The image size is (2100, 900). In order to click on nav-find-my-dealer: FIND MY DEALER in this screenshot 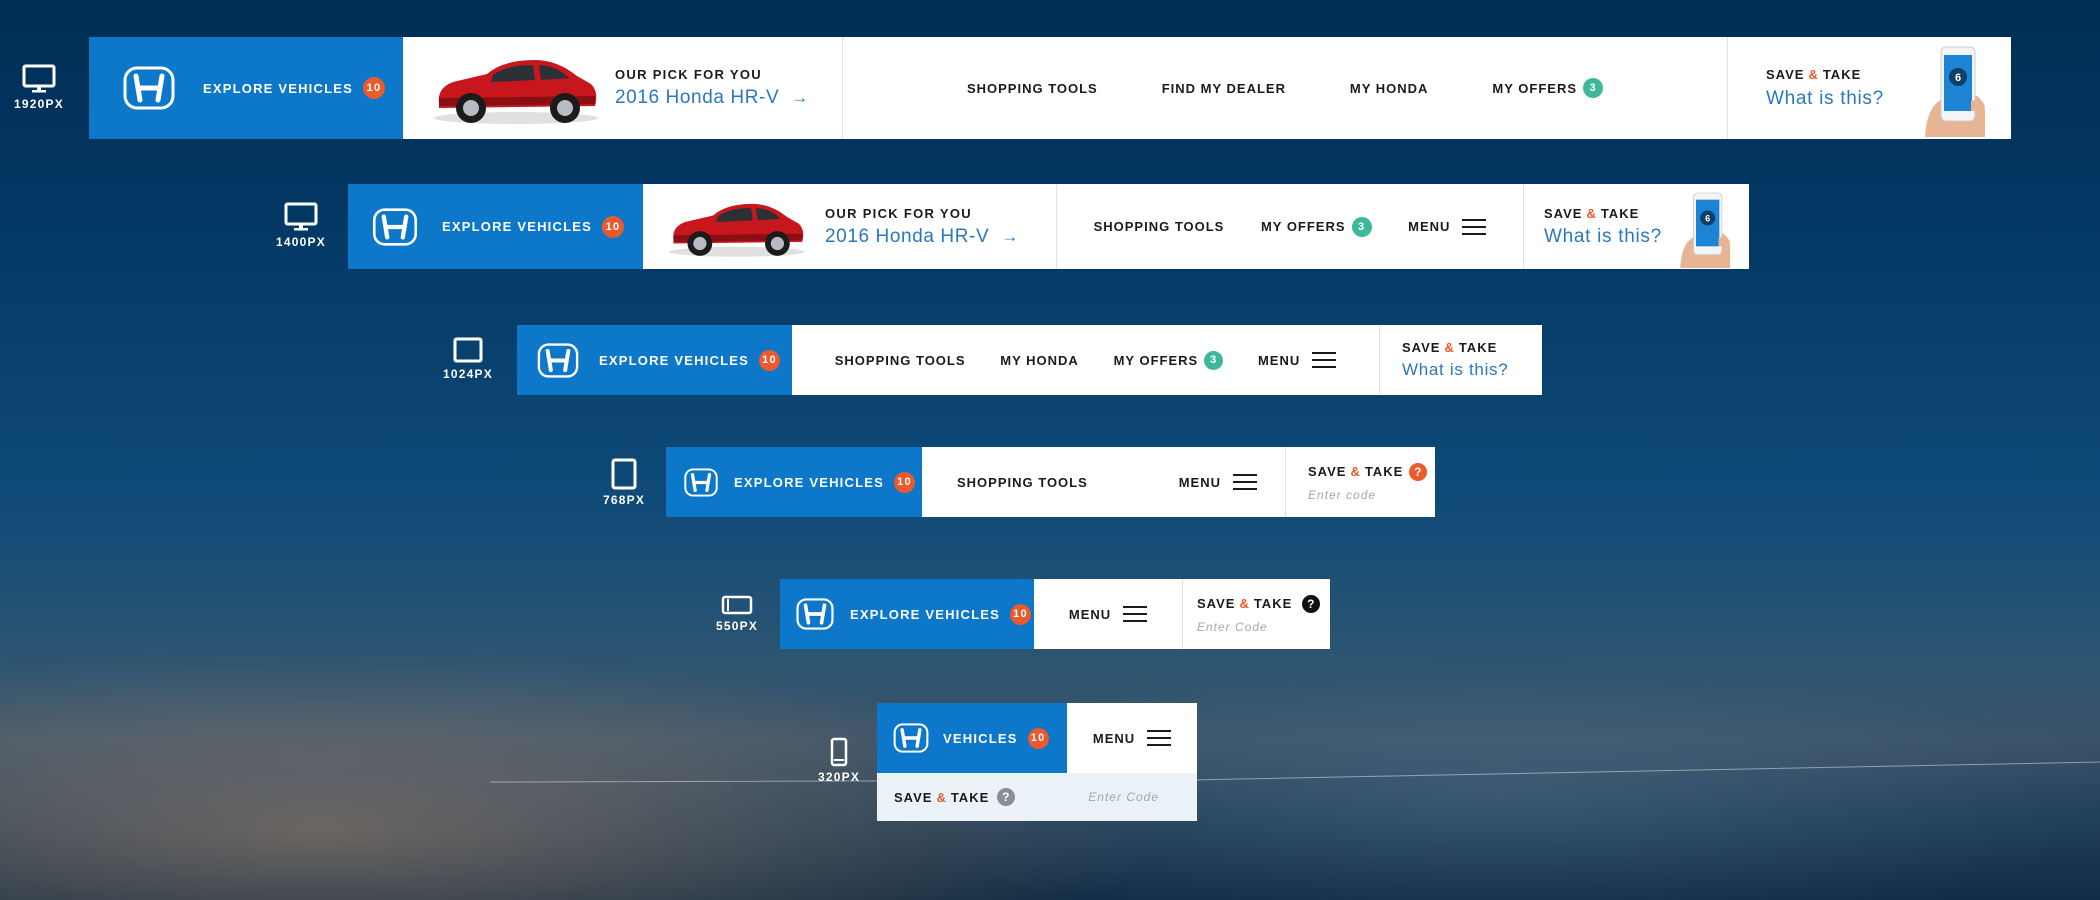, I will do `click(1224, 88)`.